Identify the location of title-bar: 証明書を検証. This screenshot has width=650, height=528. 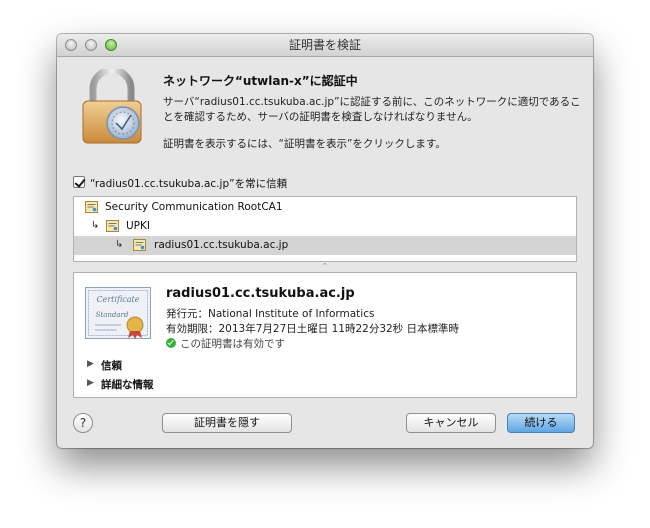
(325, 45).